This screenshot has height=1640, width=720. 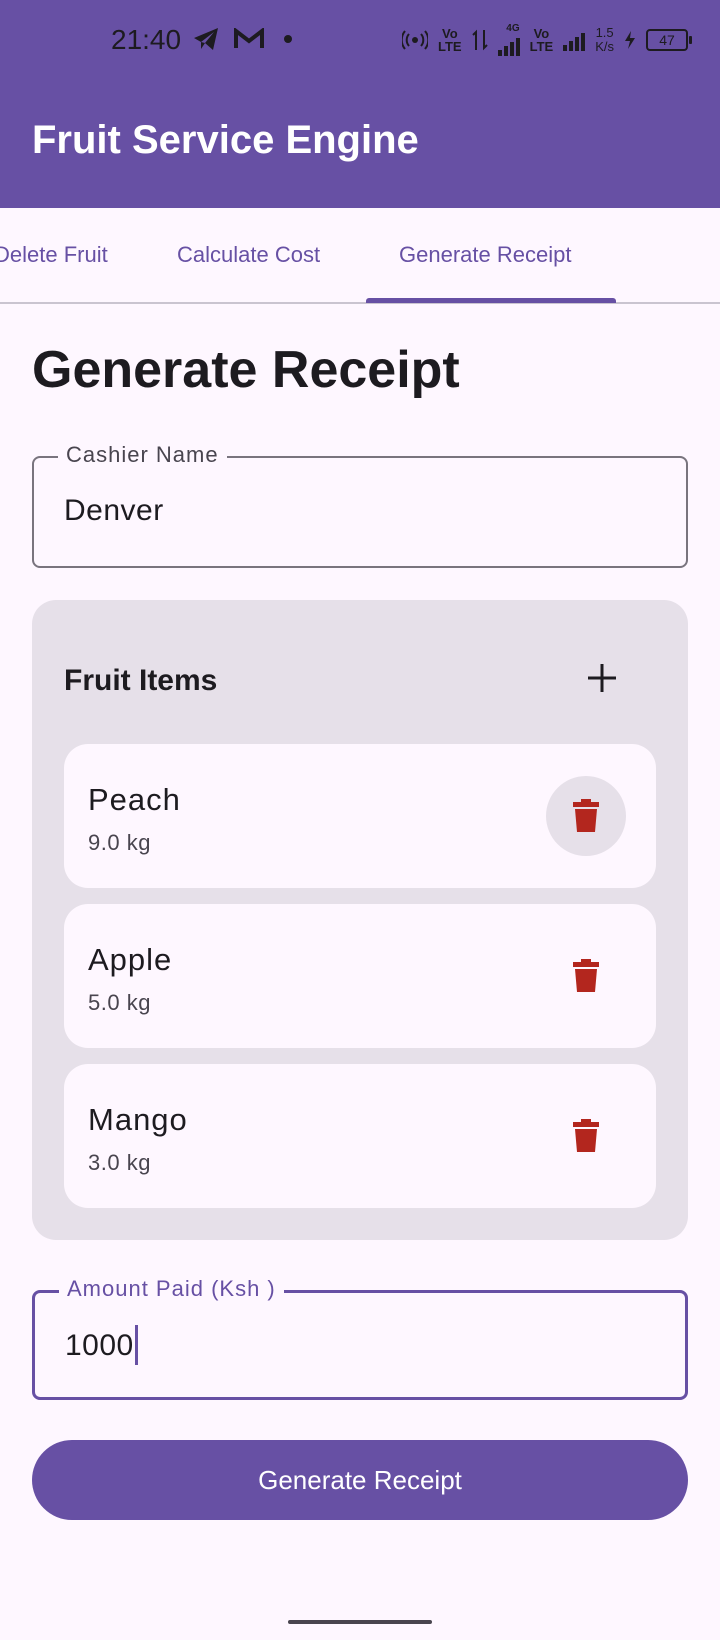 What do you see at coordinates (604, 46) in the screenshot?
I see `speed-unit: K/s` at bounding box center [604, 46].